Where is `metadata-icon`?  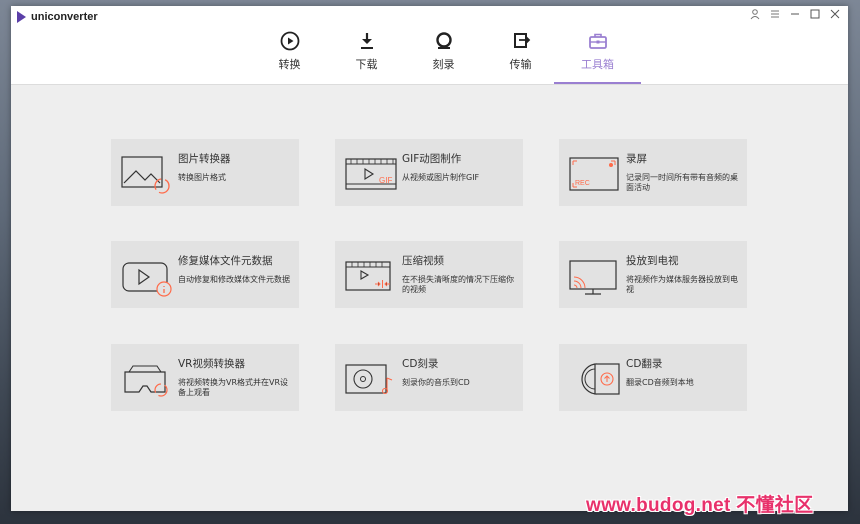 metadata-icon is located at coordinates (147, 279).